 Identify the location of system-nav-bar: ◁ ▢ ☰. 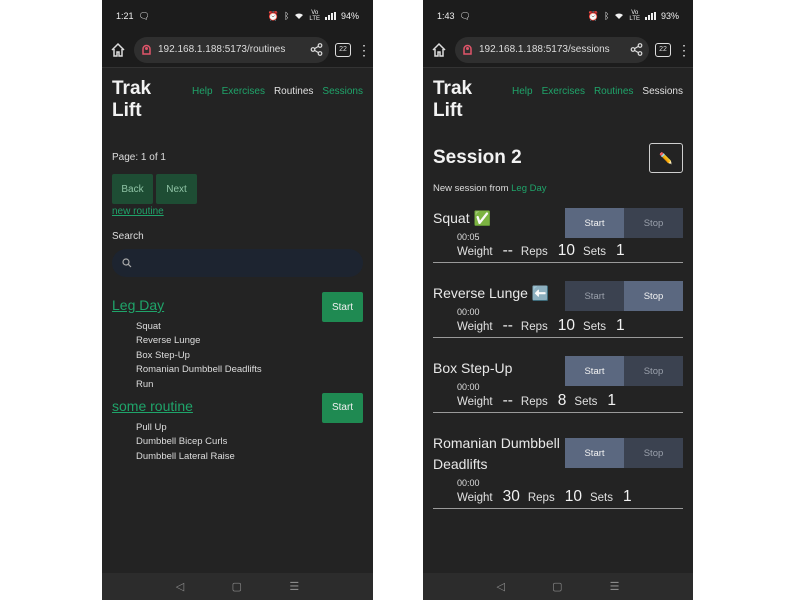
(237, 586).